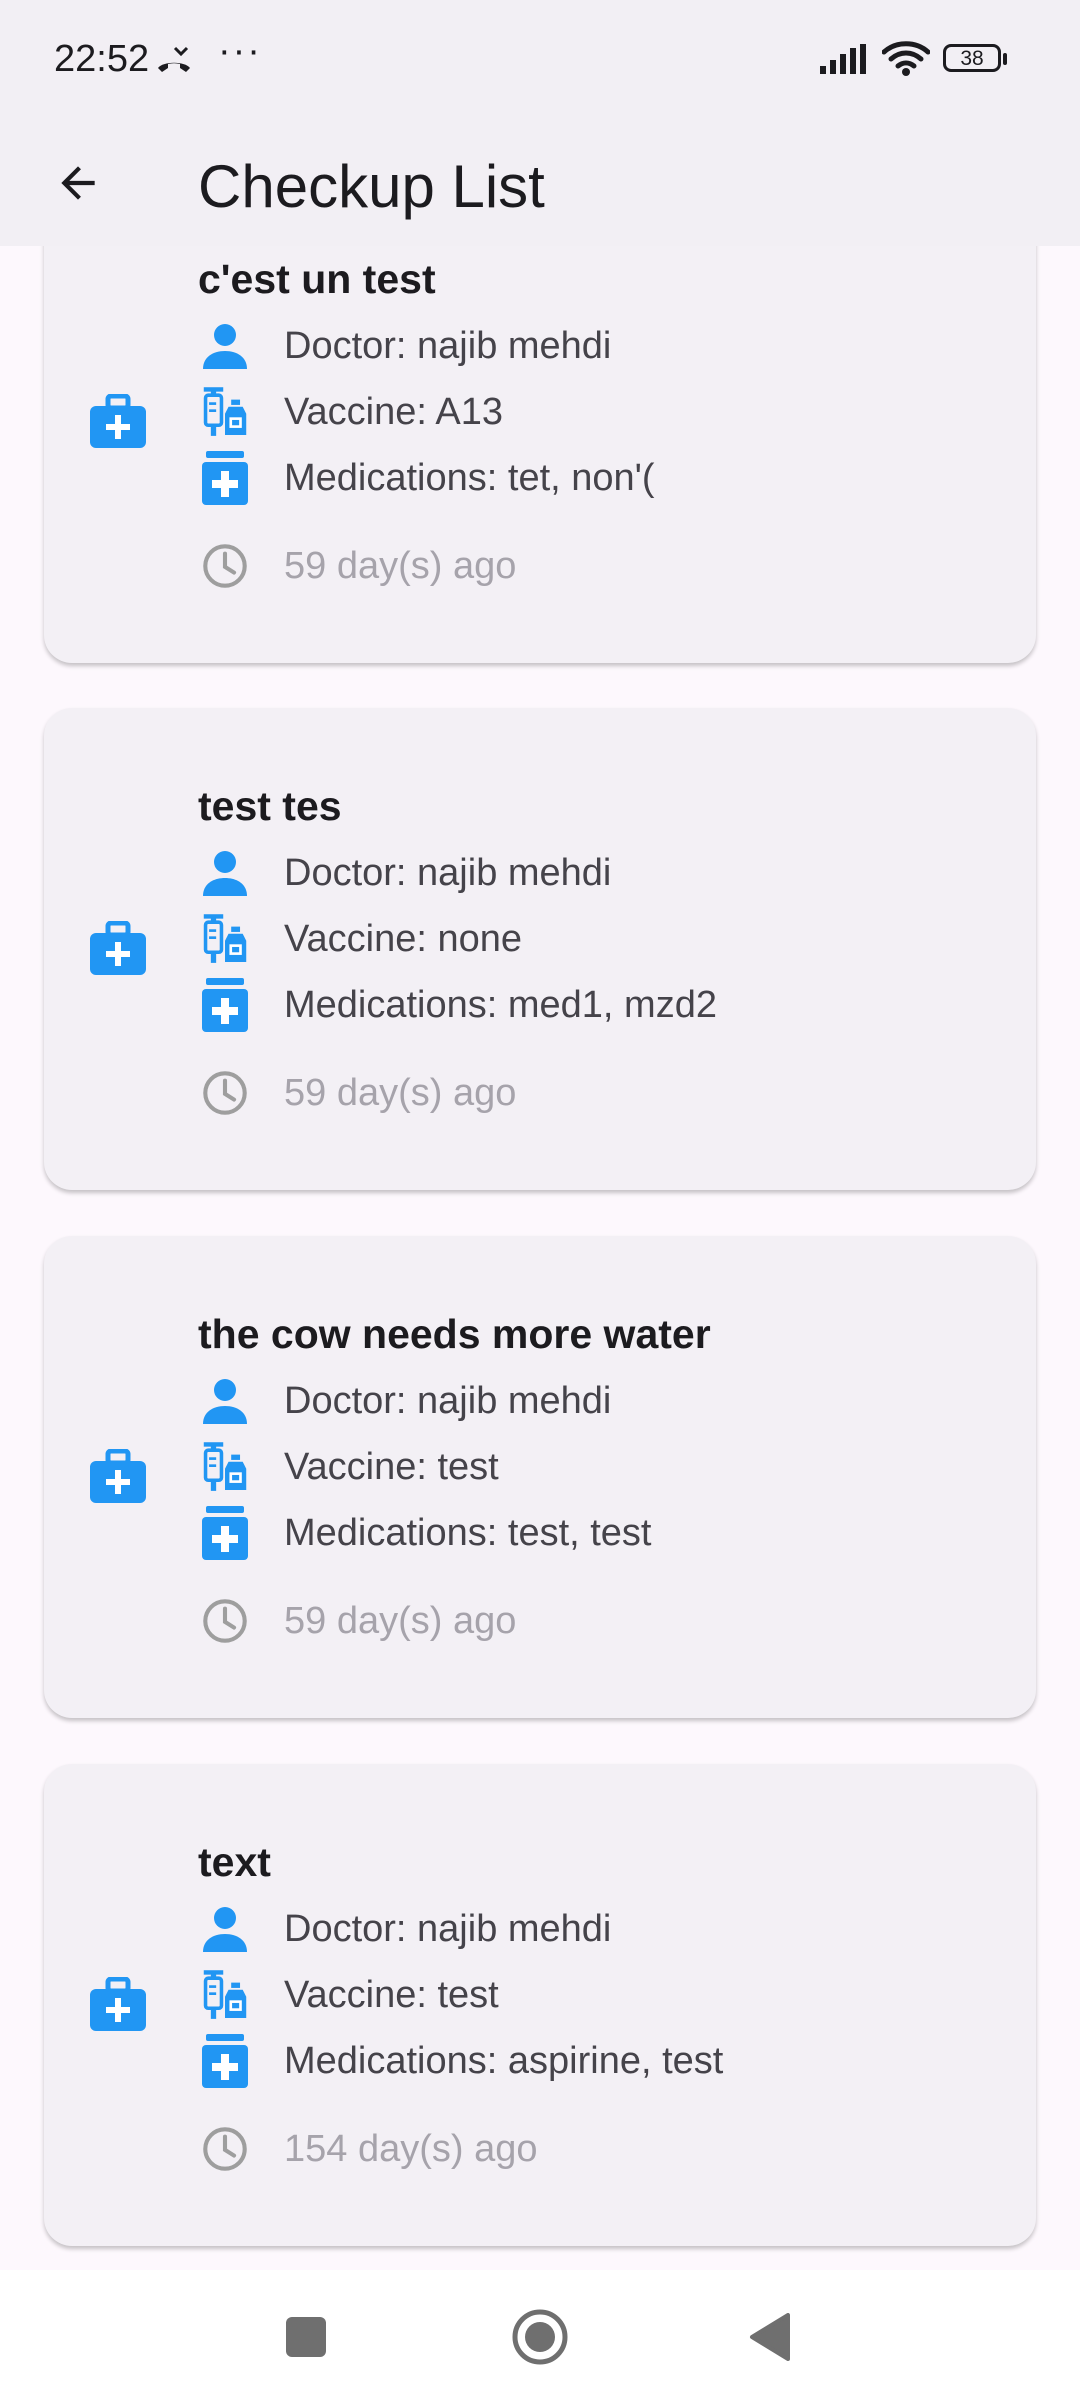 The width and height of the screenshot is (1080, 2400). I want to click on square-icon, so click(306, 2337).